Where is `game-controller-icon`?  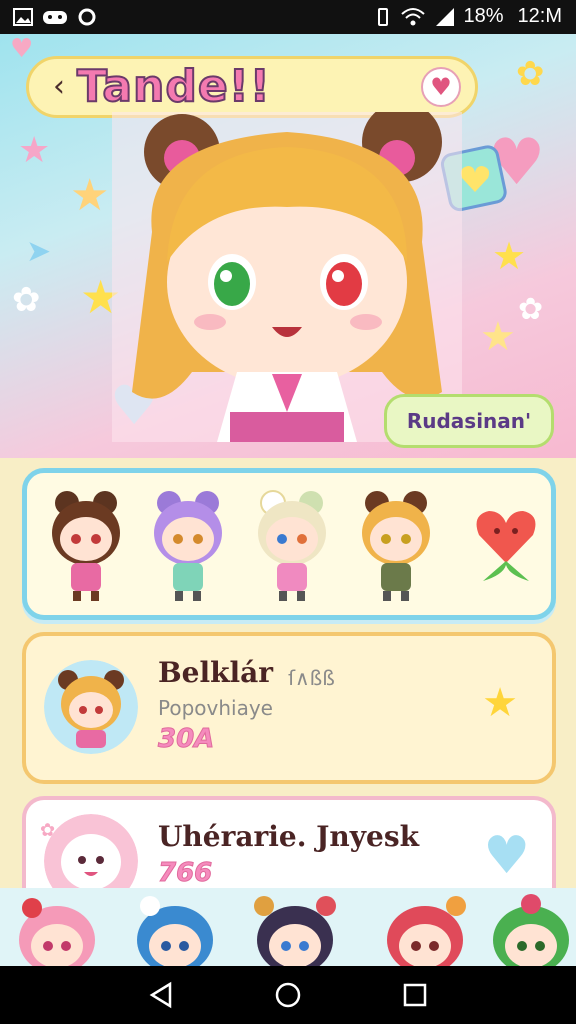 game-controller-icon is located at coordinates (55, 17).